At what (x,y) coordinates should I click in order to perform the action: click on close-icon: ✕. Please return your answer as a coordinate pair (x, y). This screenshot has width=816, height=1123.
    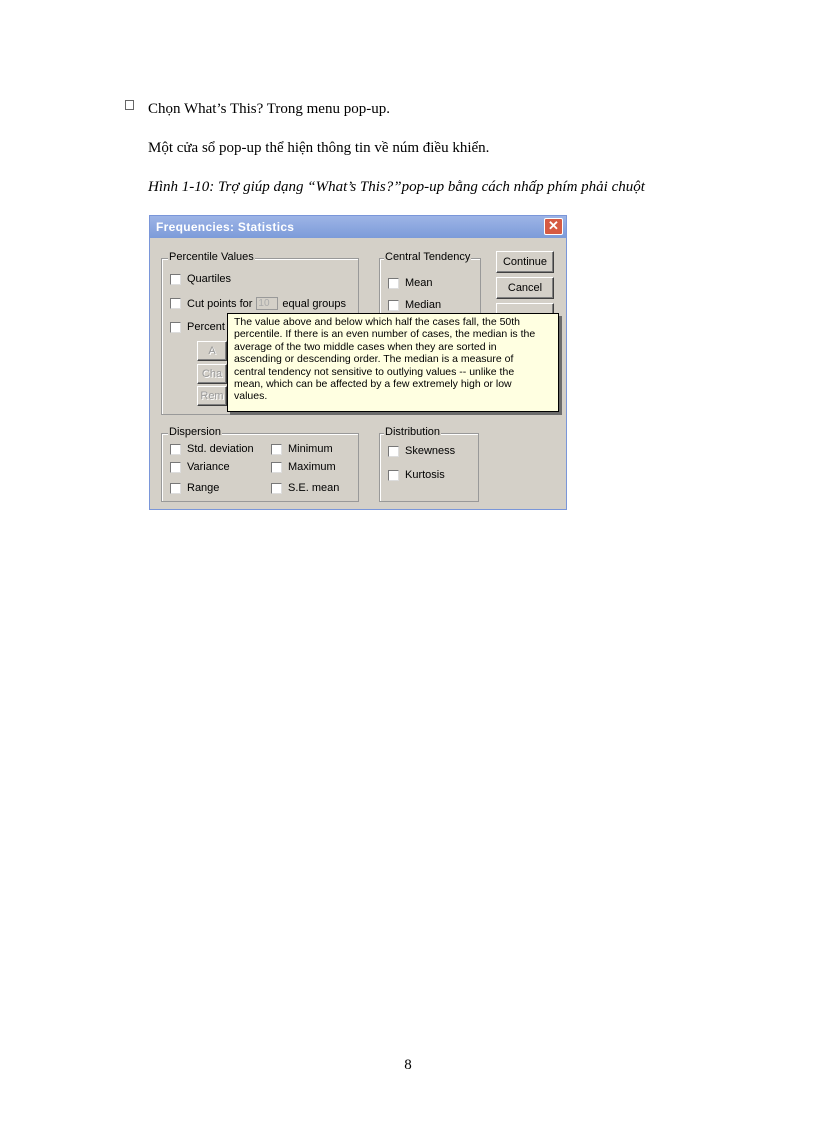
    Looking at the image, I should click on (553, 226).